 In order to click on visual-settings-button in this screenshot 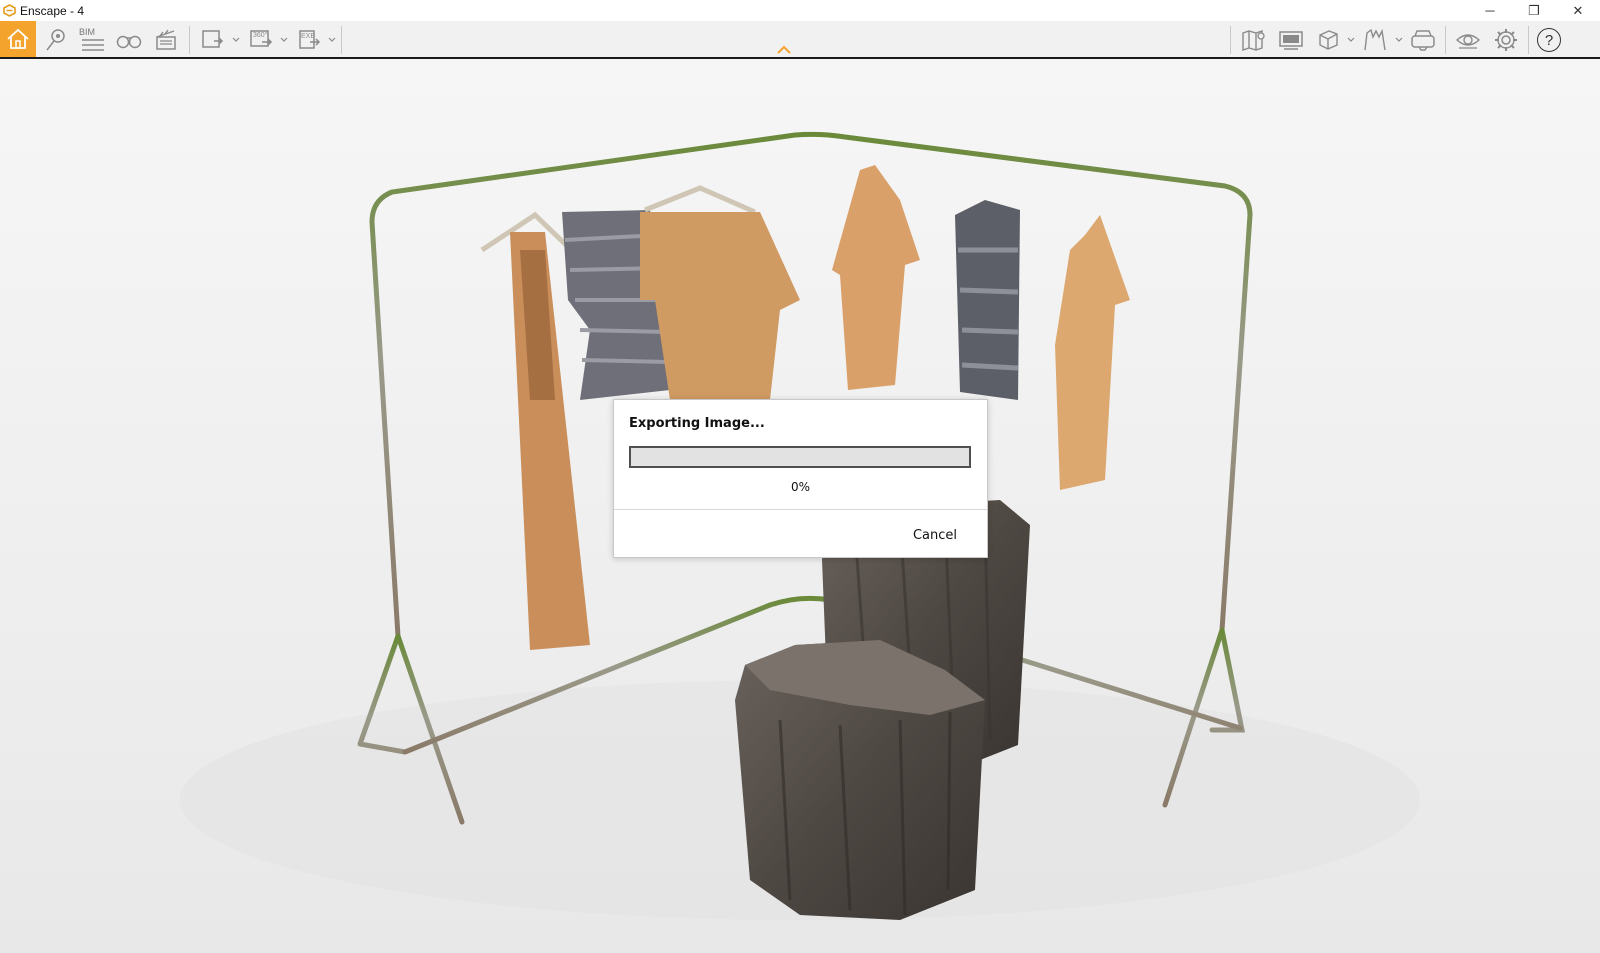, I will do `click(1375, 40)`.